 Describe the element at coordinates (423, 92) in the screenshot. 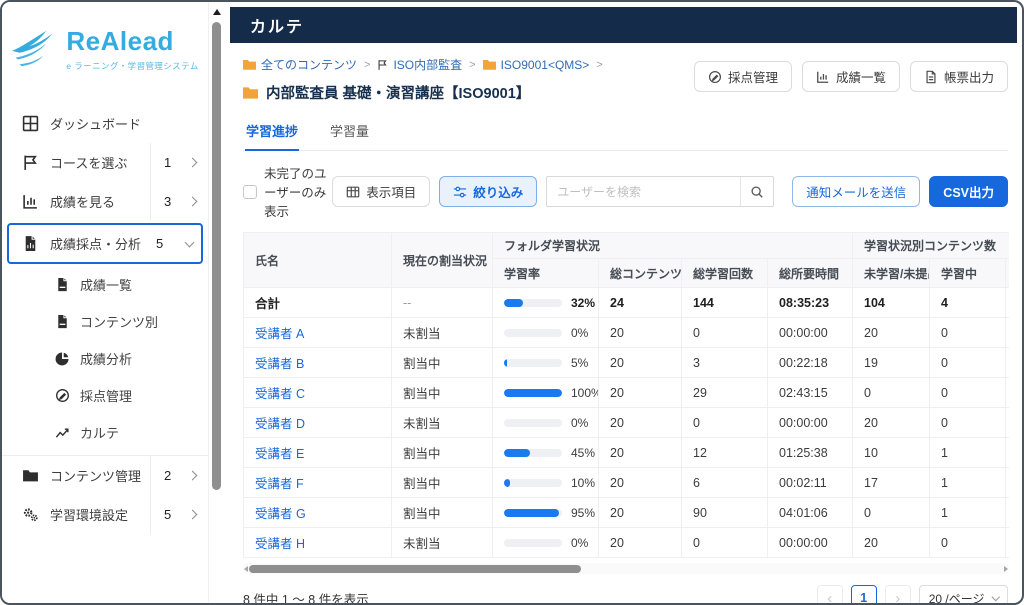

I see `course-title: 内部監査員 基礎・演習講座【ISO9001】` at that location.